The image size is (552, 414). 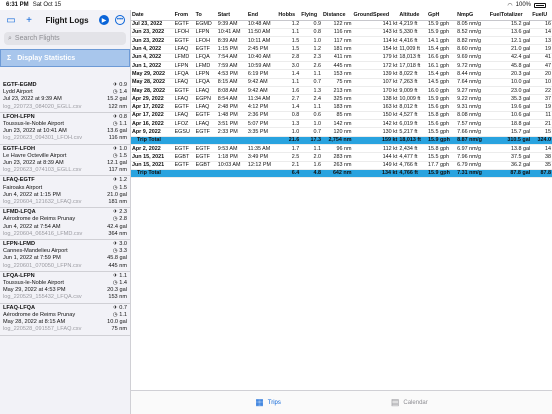 What do you see at coordinates (375, 132) in the screenshot?
I see `table-cell: 130 kt` at bounding box center [375, 132].